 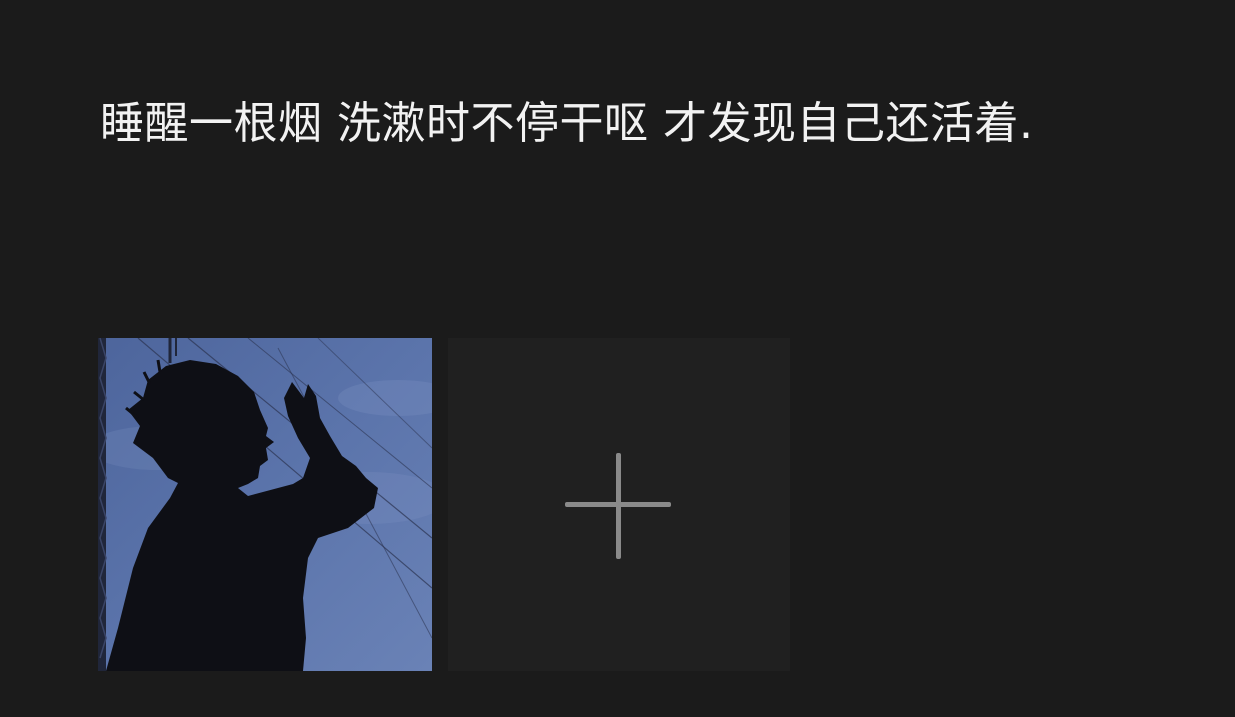 I want to click on post-text: 睡醒一根烟 洗漱时不停干呕 才发现自己还活着., so click(x=615, y=124).